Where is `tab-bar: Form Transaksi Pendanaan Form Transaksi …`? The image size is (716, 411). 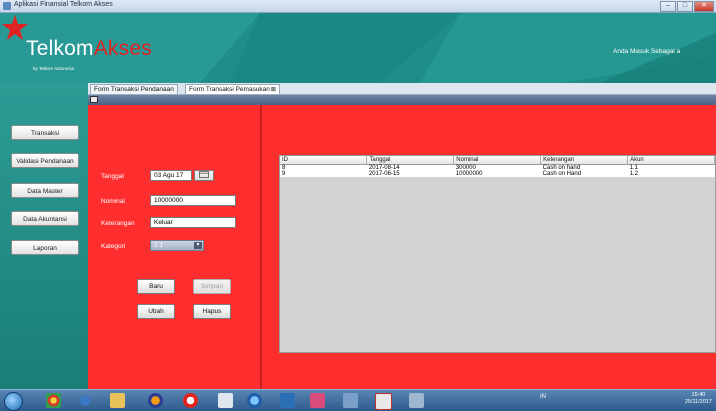 tab-bar: Form Transaksi Pendanaan Form Transaksi … is located at coordinates (402, 89).